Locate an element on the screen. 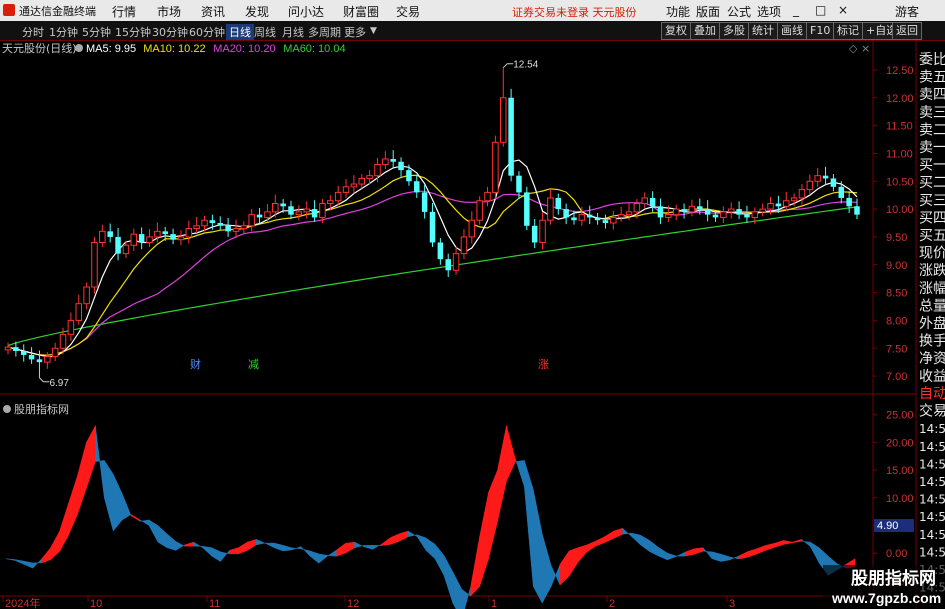  close-icon: × is located at coordinates (843, 10).